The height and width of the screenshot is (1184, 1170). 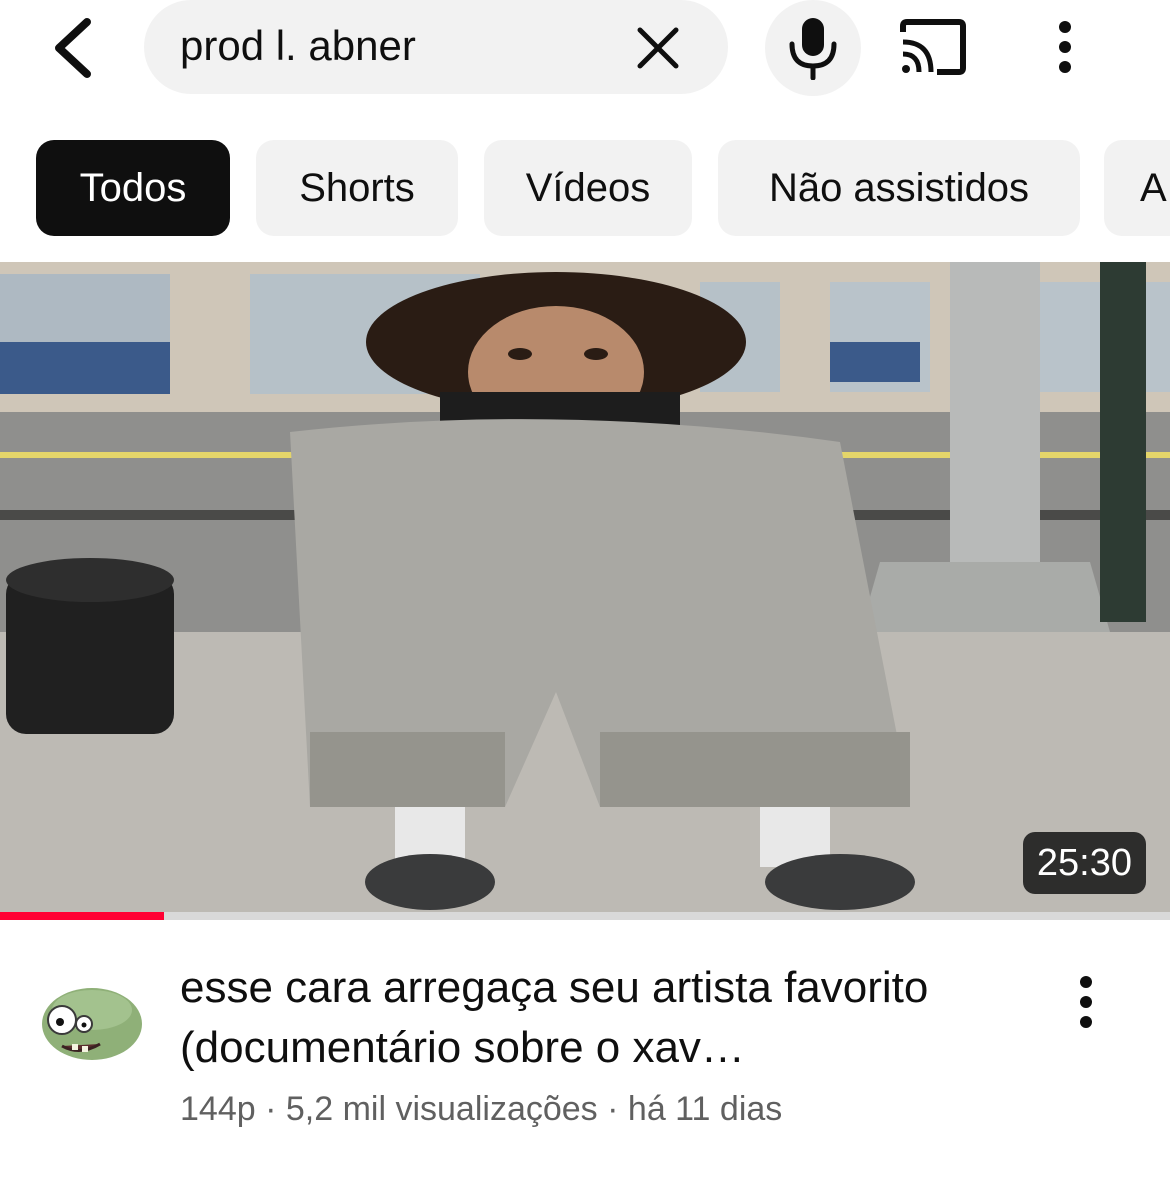 What do you see at coordinates (441, 1109) in the screenshot?
I see `view-count: 5,2 mil visualizações` at bounding box center [441, 1109].